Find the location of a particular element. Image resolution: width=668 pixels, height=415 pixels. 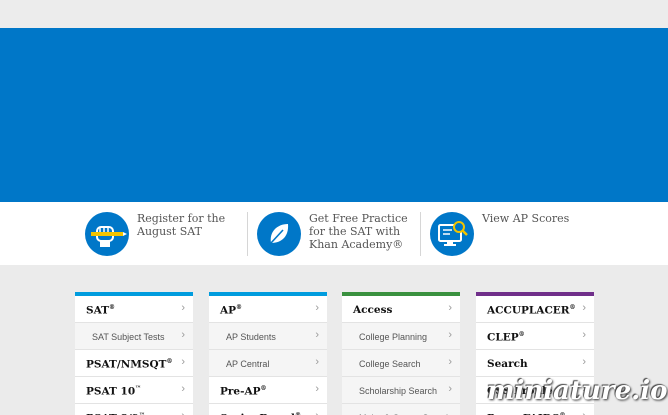

product-sublink: AP Central › is located at coordinates (268, 363).